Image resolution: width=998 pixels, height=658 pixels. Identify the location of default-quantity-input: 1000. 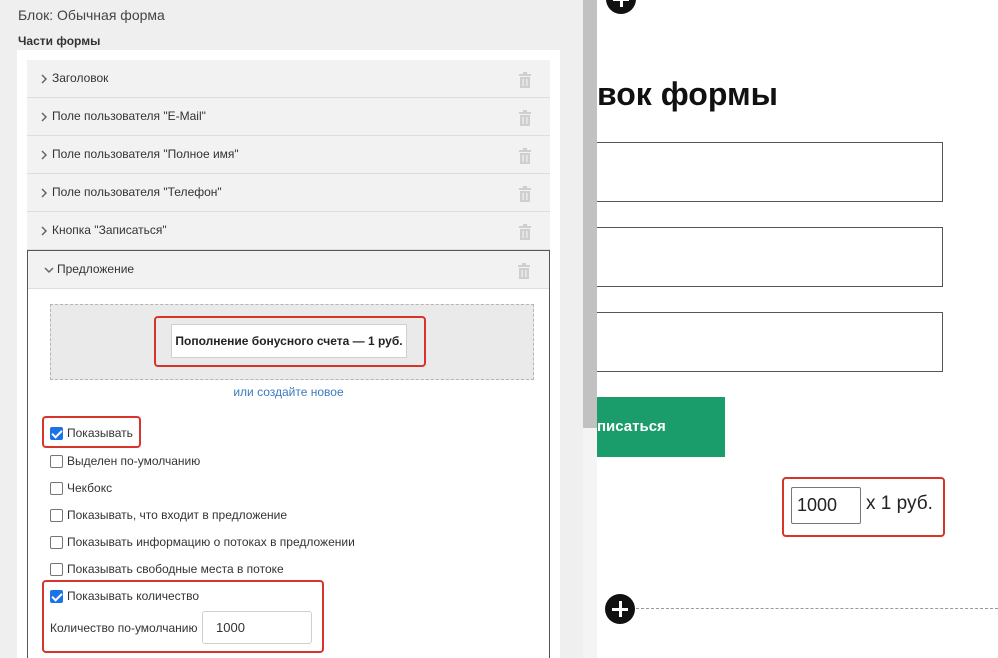
(257, 627).